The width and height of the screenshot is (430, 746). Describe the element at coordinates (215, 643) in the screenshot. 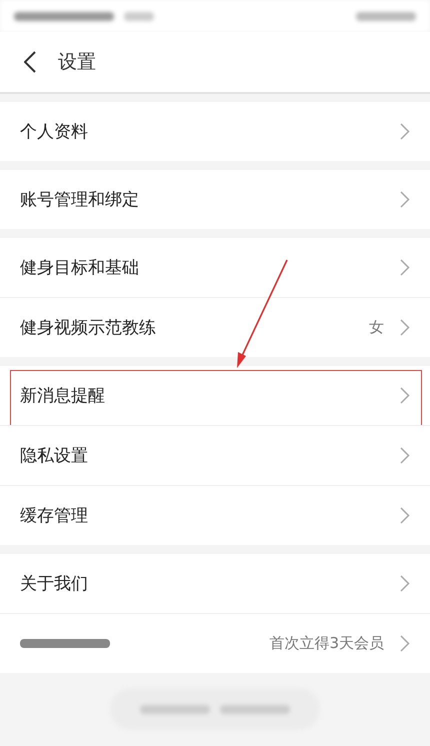

I see `settings-row: 首次立得3天会员` at that location.